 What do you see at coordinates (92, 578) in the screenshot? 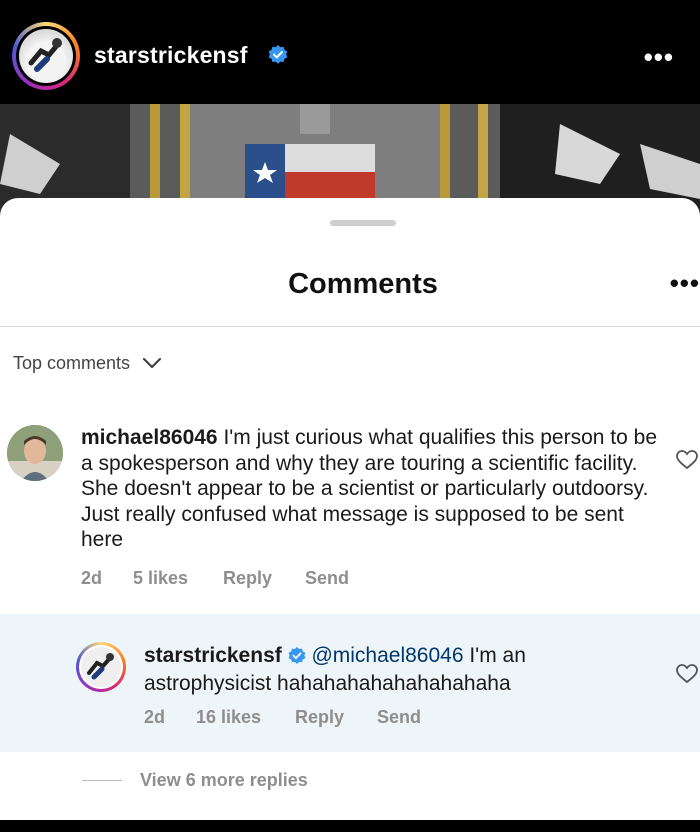
I see `comment-time: 2d` at bounding box center [92, 578].